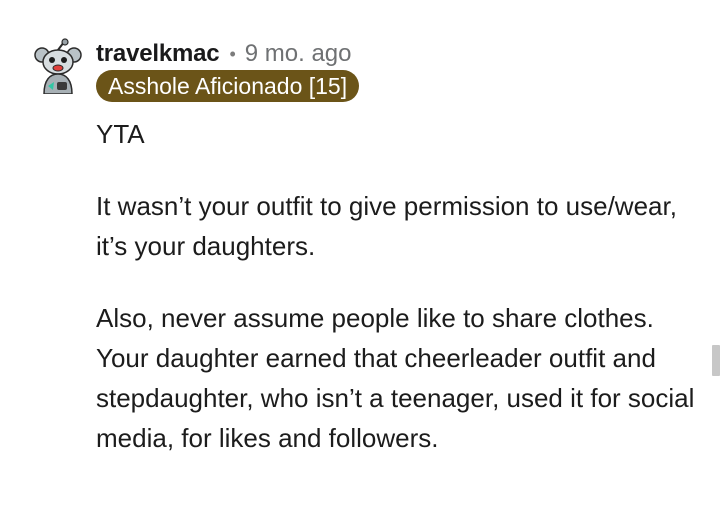 This screenshot has width=720, height=512. What do you see at coordinates (298, 54) in the screenshot?
I see `timestamp: 9 mo. ago` at bounding box center [298, 54].